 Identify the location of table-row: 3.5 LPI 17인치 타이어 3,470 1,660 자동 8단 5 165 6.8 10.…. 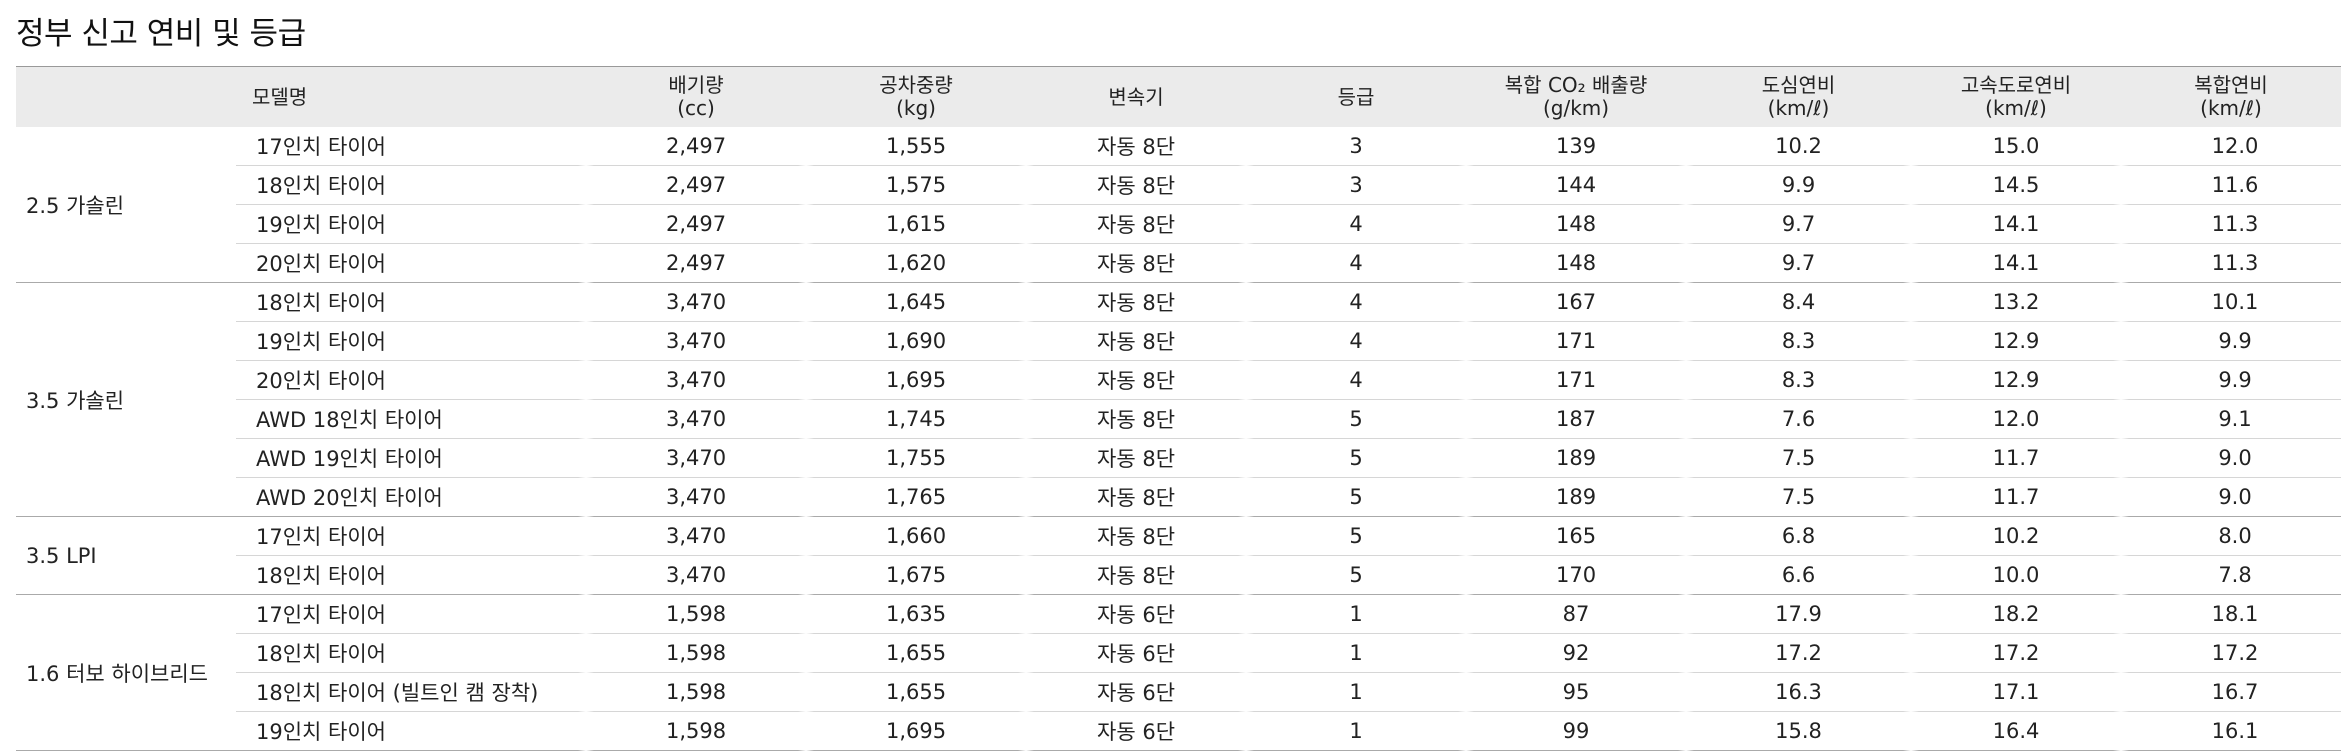
(1179, 556).